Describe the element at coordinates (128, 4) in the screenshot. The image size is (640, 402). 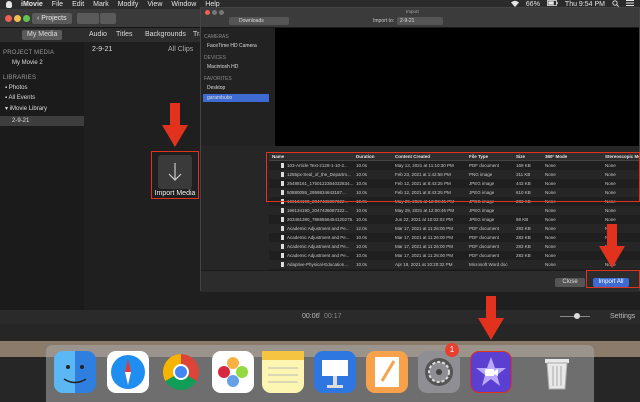
I see `menu-modify: Modify` at that location.